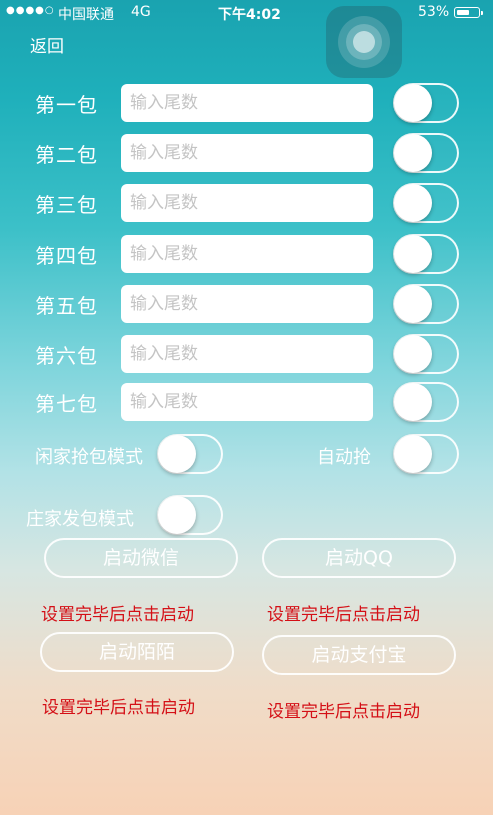  I want to click on launch-momo-button: 启动陌陌, so click(137, 652).